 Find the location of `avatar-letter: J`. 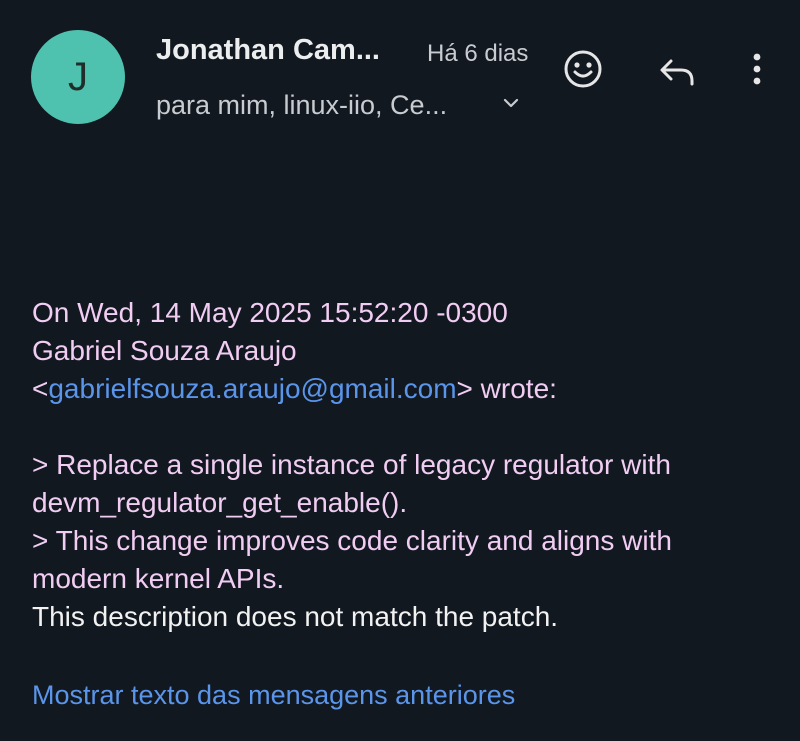

avatar-letter: J is located at coordinates (78, 77).